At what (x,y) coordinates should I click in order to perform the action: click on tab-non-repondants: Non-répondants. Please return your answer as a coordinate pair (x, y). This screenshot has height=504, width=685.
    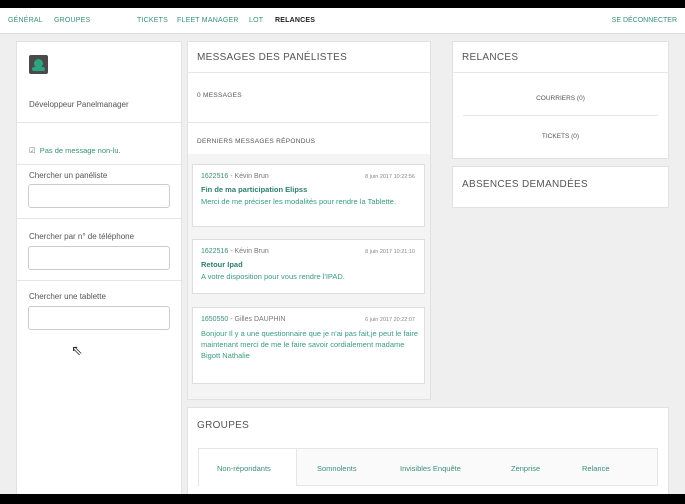
    Looking at the image, I should click on (248, 467).